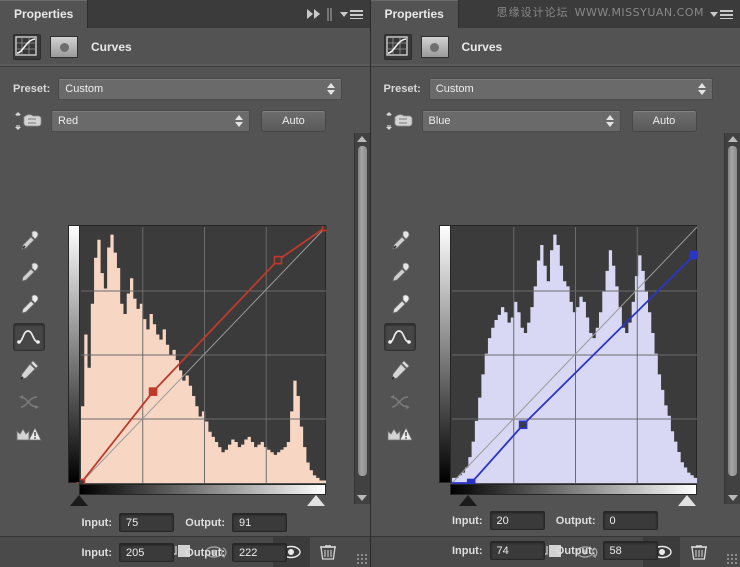 The height and width of the screenshot is (567, 740). I want to click on watermark-en: WWW.MISSYUAN.COM, so click(639, 12).